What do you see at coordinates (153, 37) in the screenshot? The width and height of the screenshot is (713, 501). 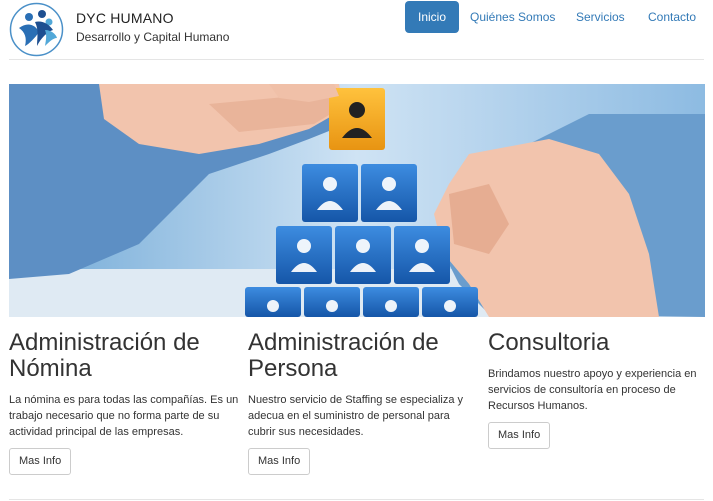 I see `brand-subtitle: Desarrollo y Capital Humano` at bounding box center [153, 37].